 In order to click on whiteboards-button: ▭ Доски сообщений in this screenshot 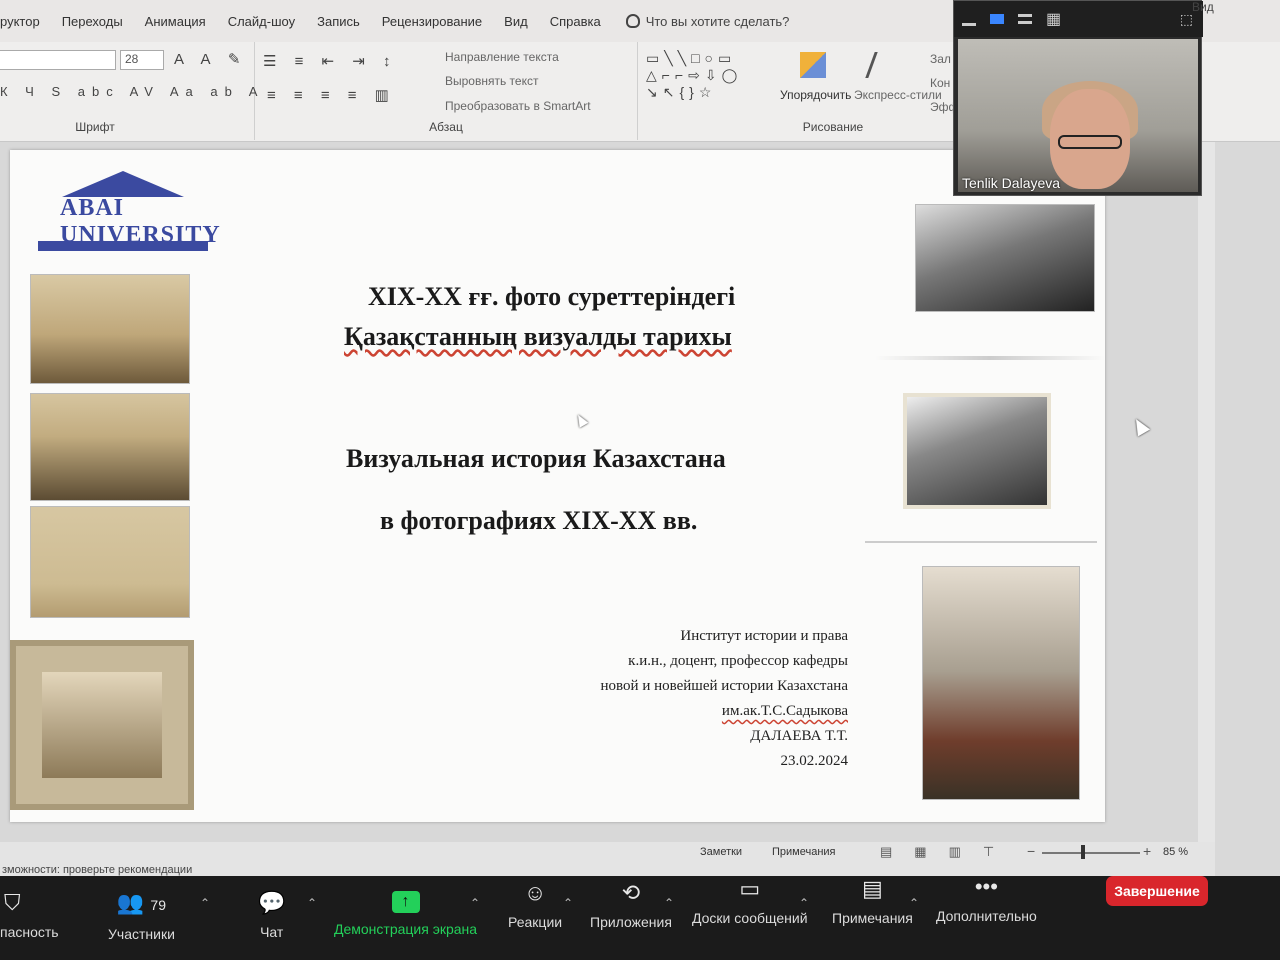, I will do `click(750, 901)`.